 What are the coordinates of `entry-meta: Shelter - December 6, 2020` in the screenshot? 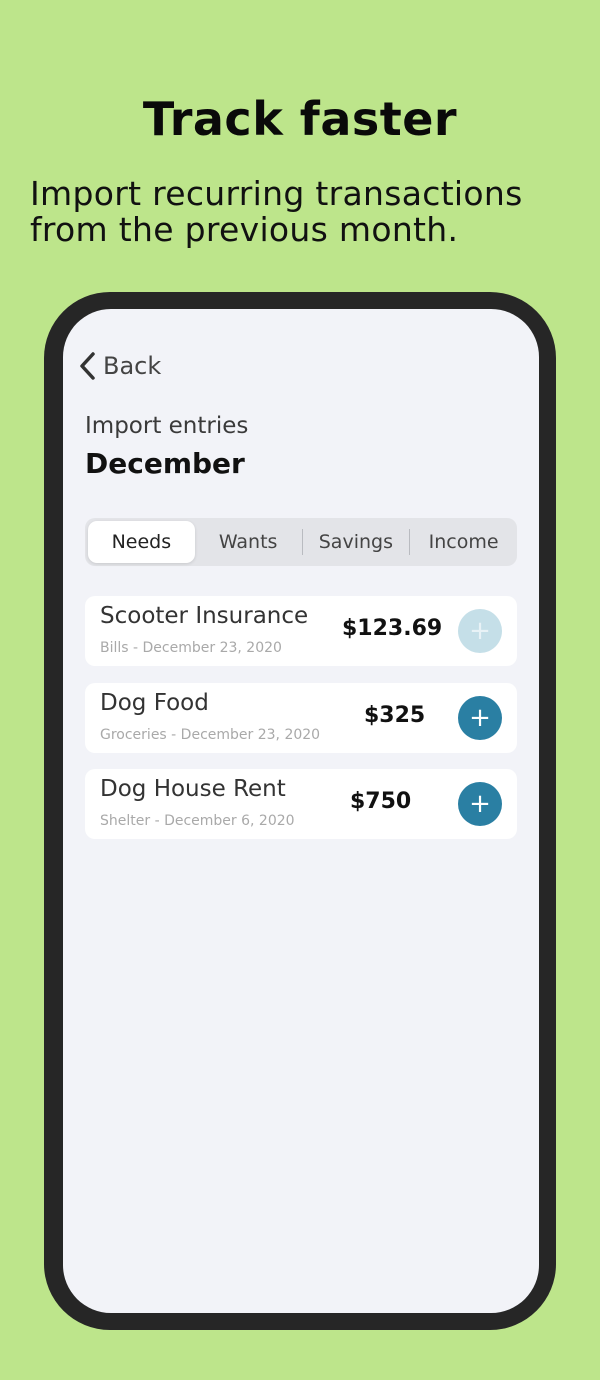 It's located at (197, 821).